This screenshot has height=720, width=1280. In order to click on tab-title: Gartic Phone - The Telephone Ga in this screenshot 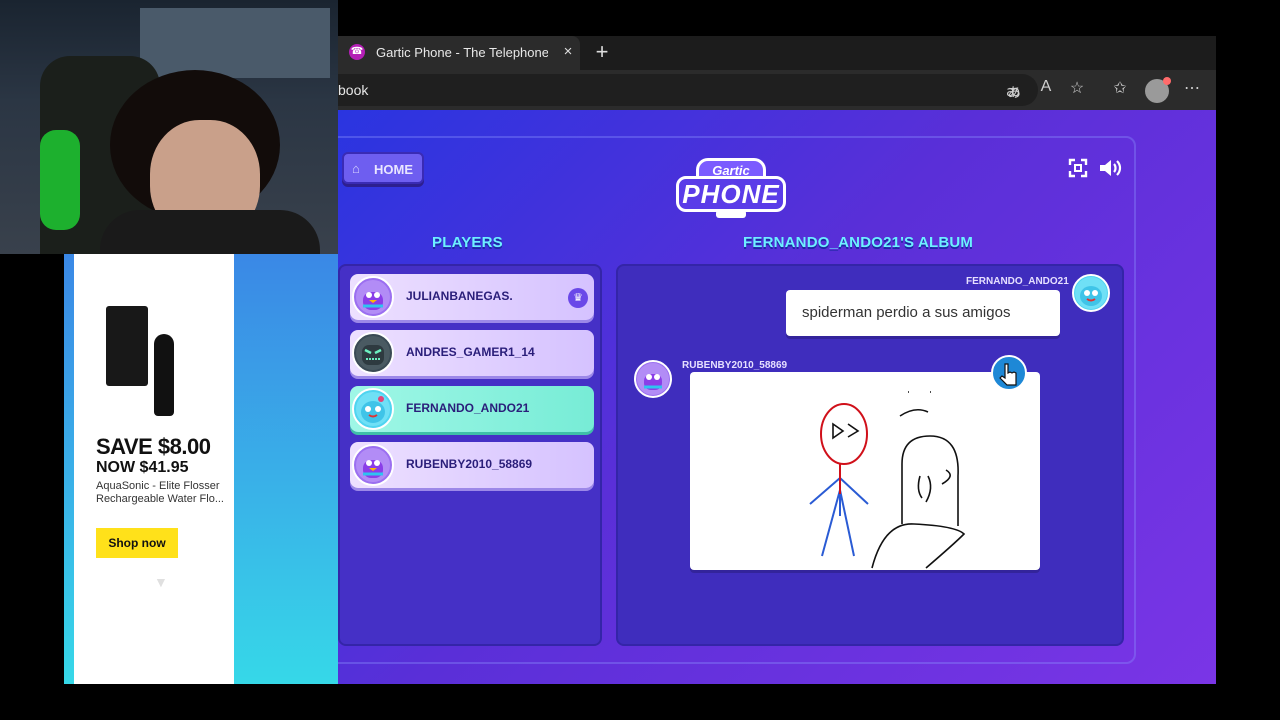, I will do `click(462, 52)`.